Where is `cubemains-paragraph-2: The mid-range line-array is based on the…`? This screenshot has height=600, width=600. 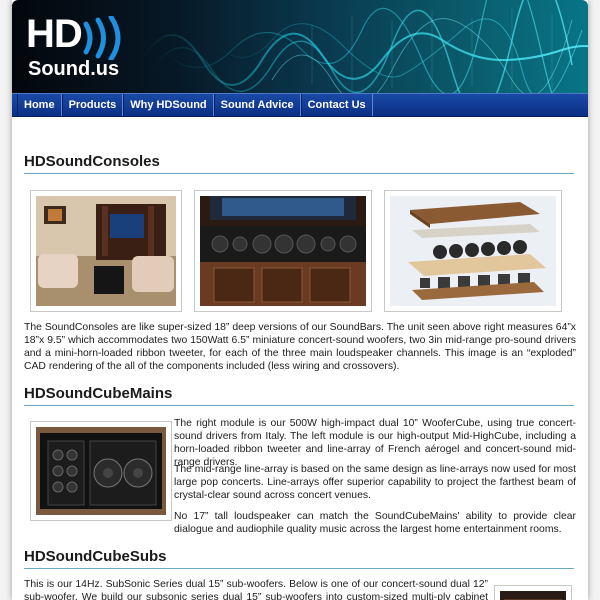 cubemains-paragraph-2: The mid-range line-array is based on the… is located at coordinates (375, 482).